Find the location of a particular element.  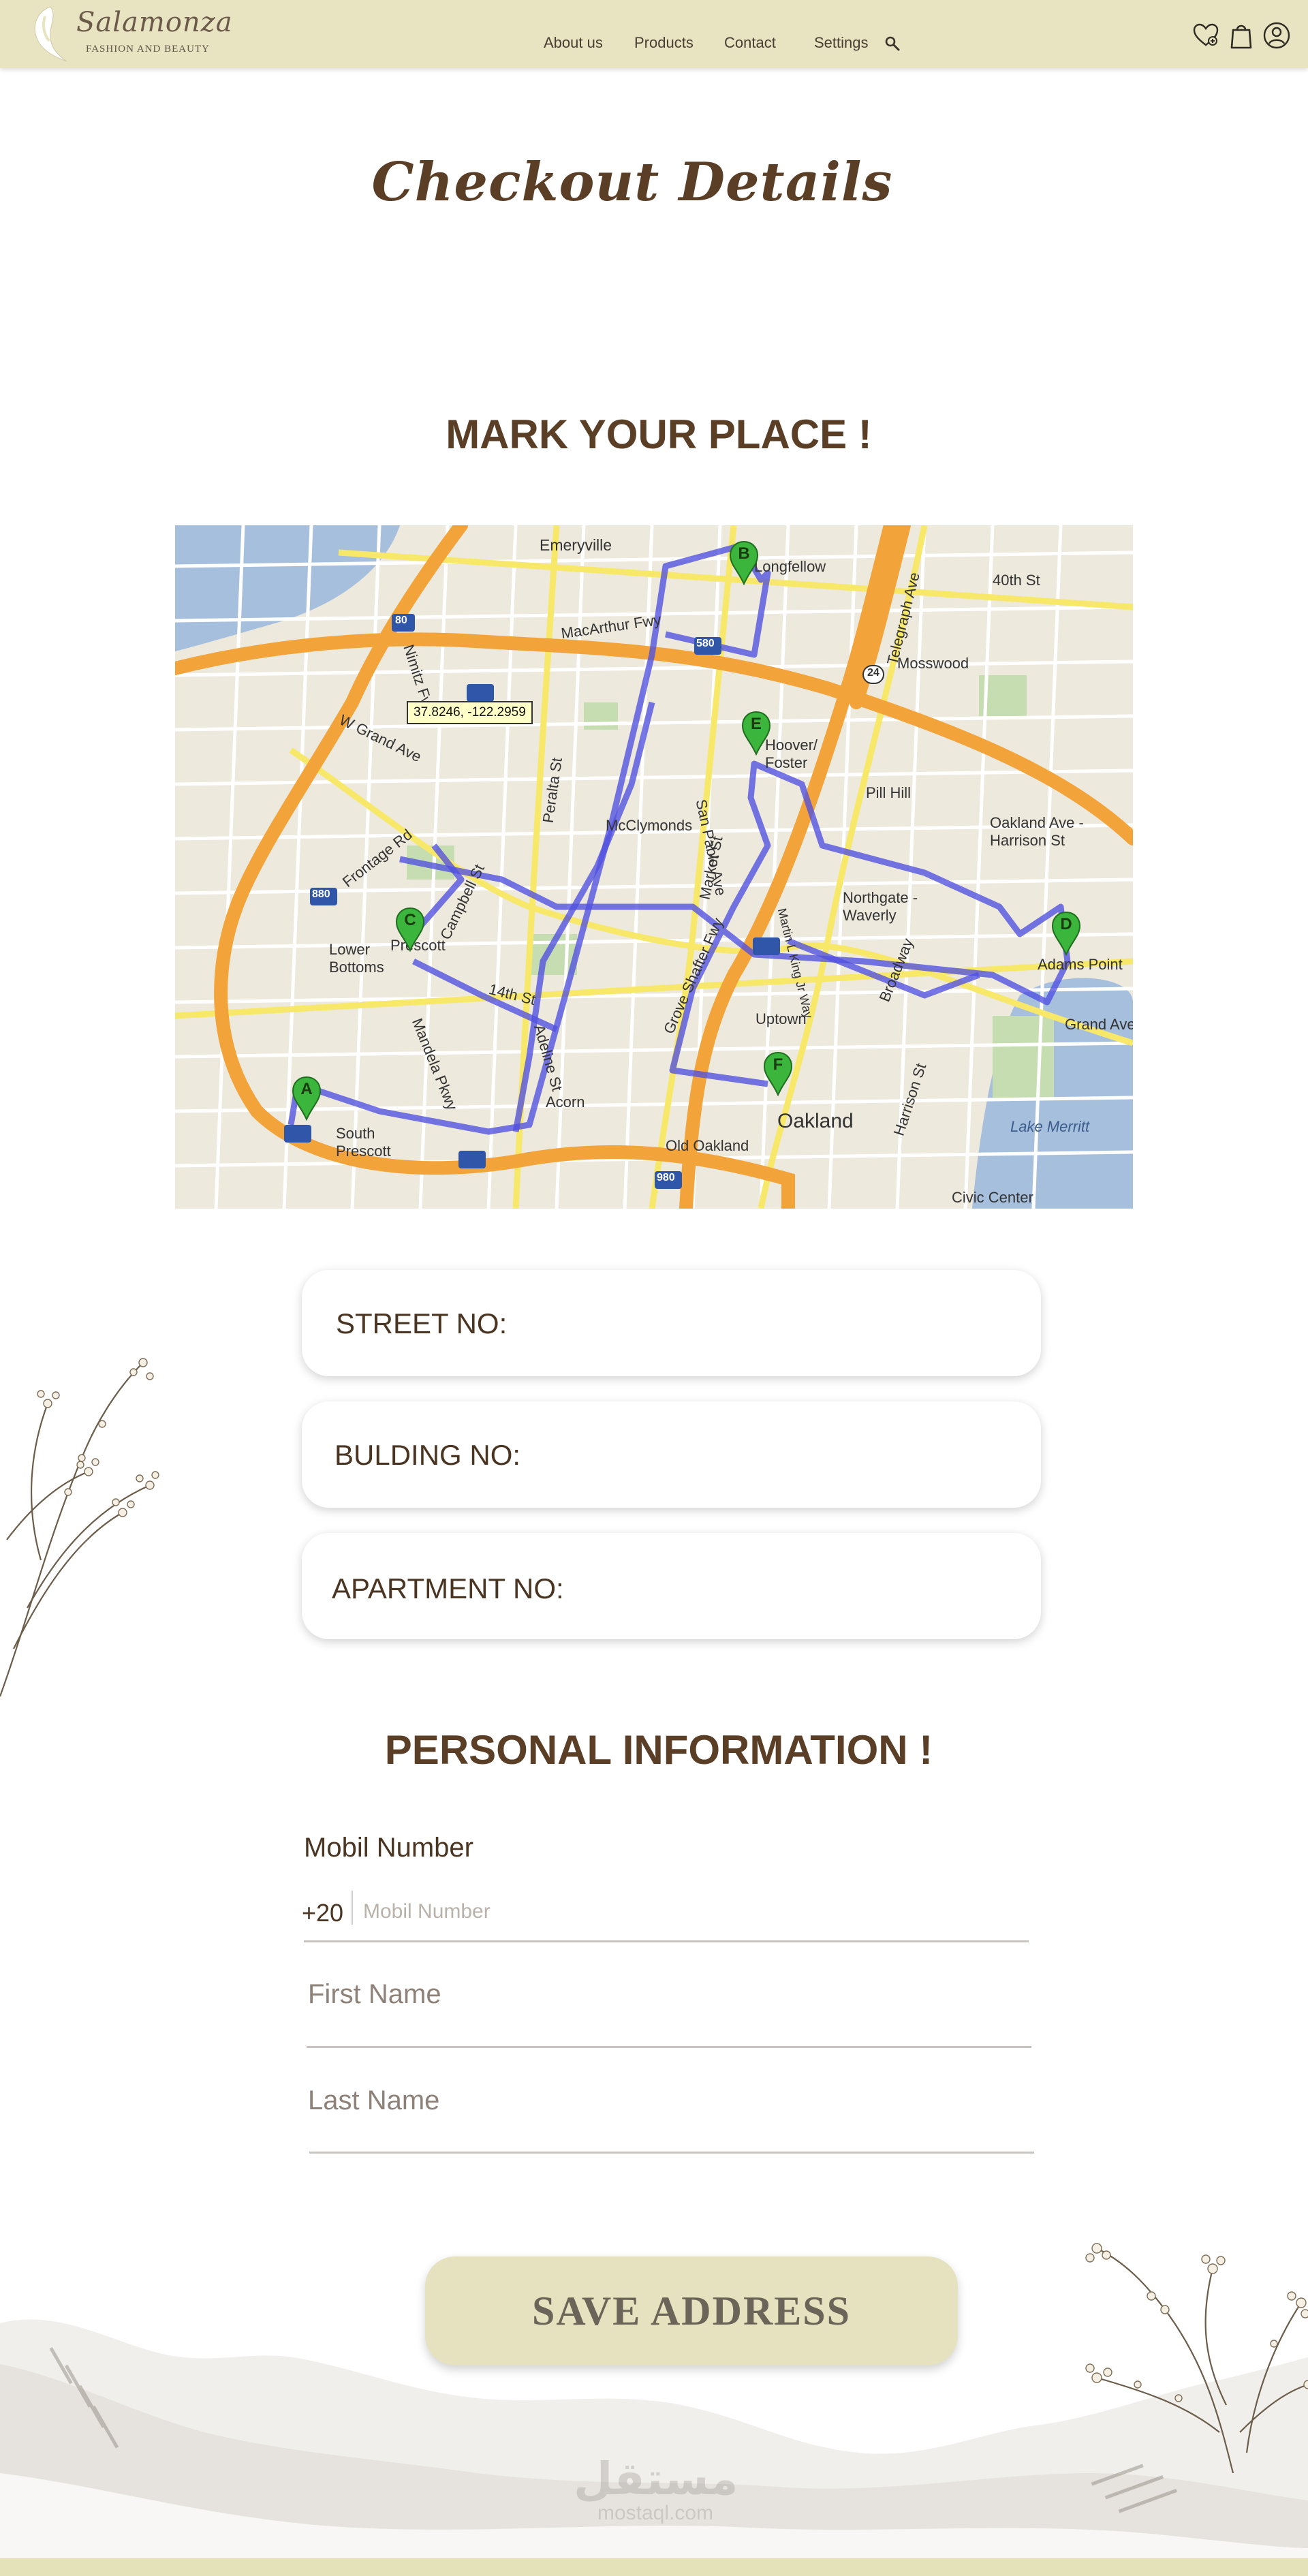

map-label: Adams Point is located at coordinates (1080, 965).